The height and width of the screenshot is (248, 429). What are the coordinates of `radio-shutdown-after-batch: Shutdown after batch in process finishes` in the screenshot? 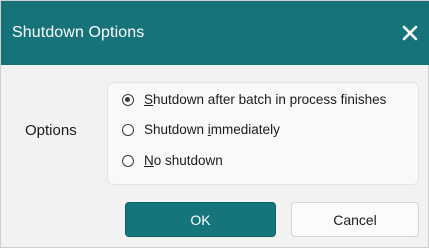 It's located at (254, 100).